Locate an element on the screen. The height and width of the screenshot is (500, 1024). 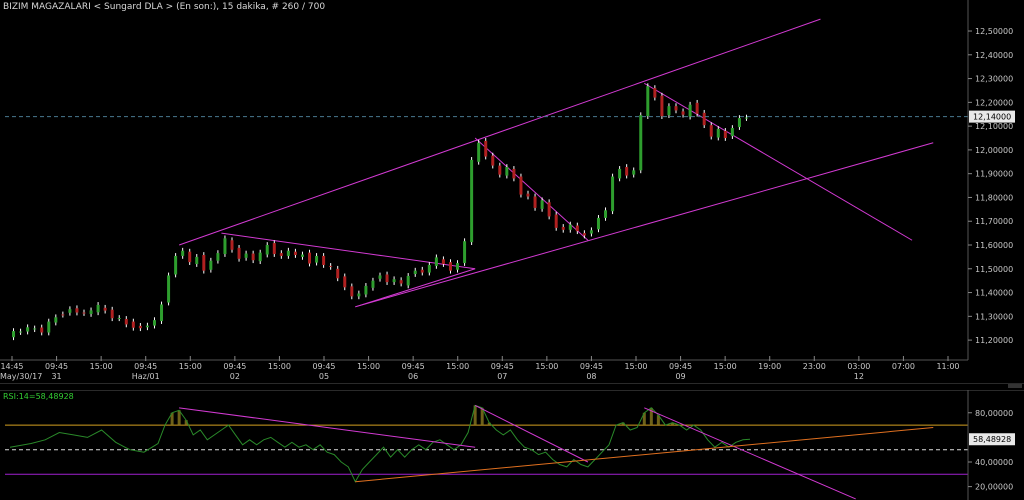
price-y-tick-label: 11,20000 is located at coordinates (994, 340).